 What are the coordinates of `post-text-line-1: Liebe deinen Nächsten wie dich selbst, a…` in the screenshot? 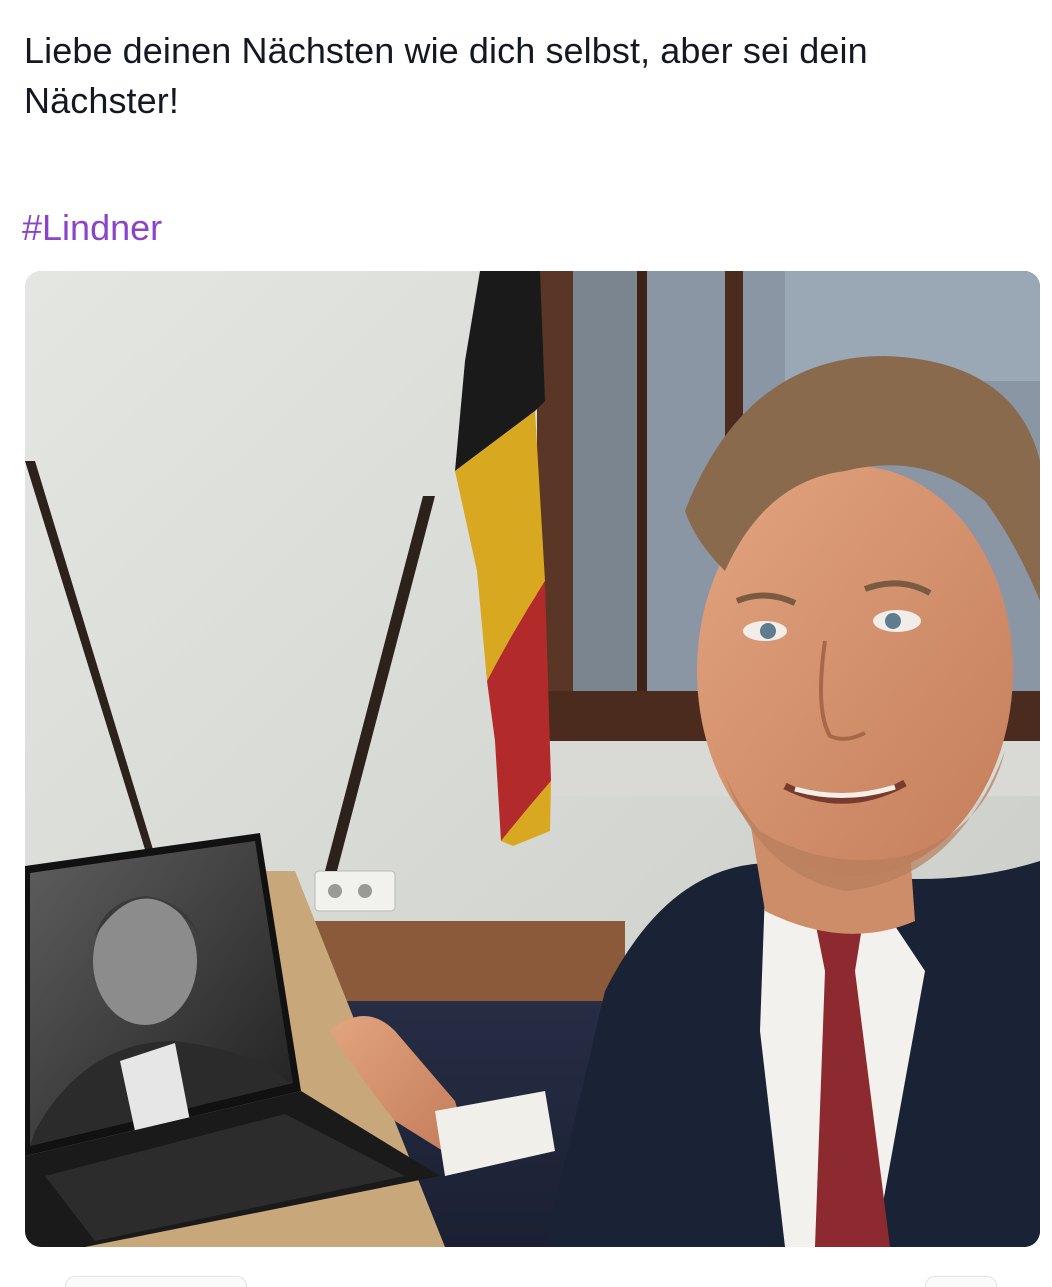 It's located at (446, 50).